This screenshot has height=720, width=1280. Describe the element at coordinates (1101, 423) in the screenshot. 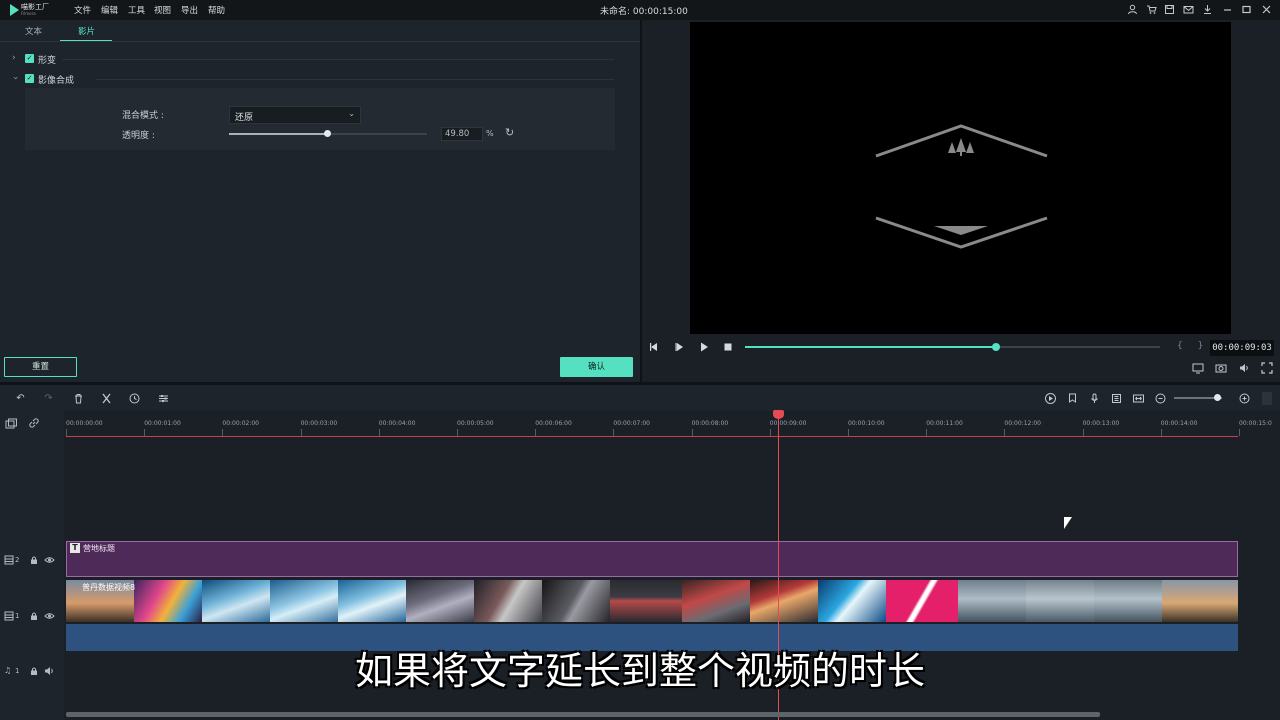

I see `ruler-tick-label: 00:00:13:00` at that location.